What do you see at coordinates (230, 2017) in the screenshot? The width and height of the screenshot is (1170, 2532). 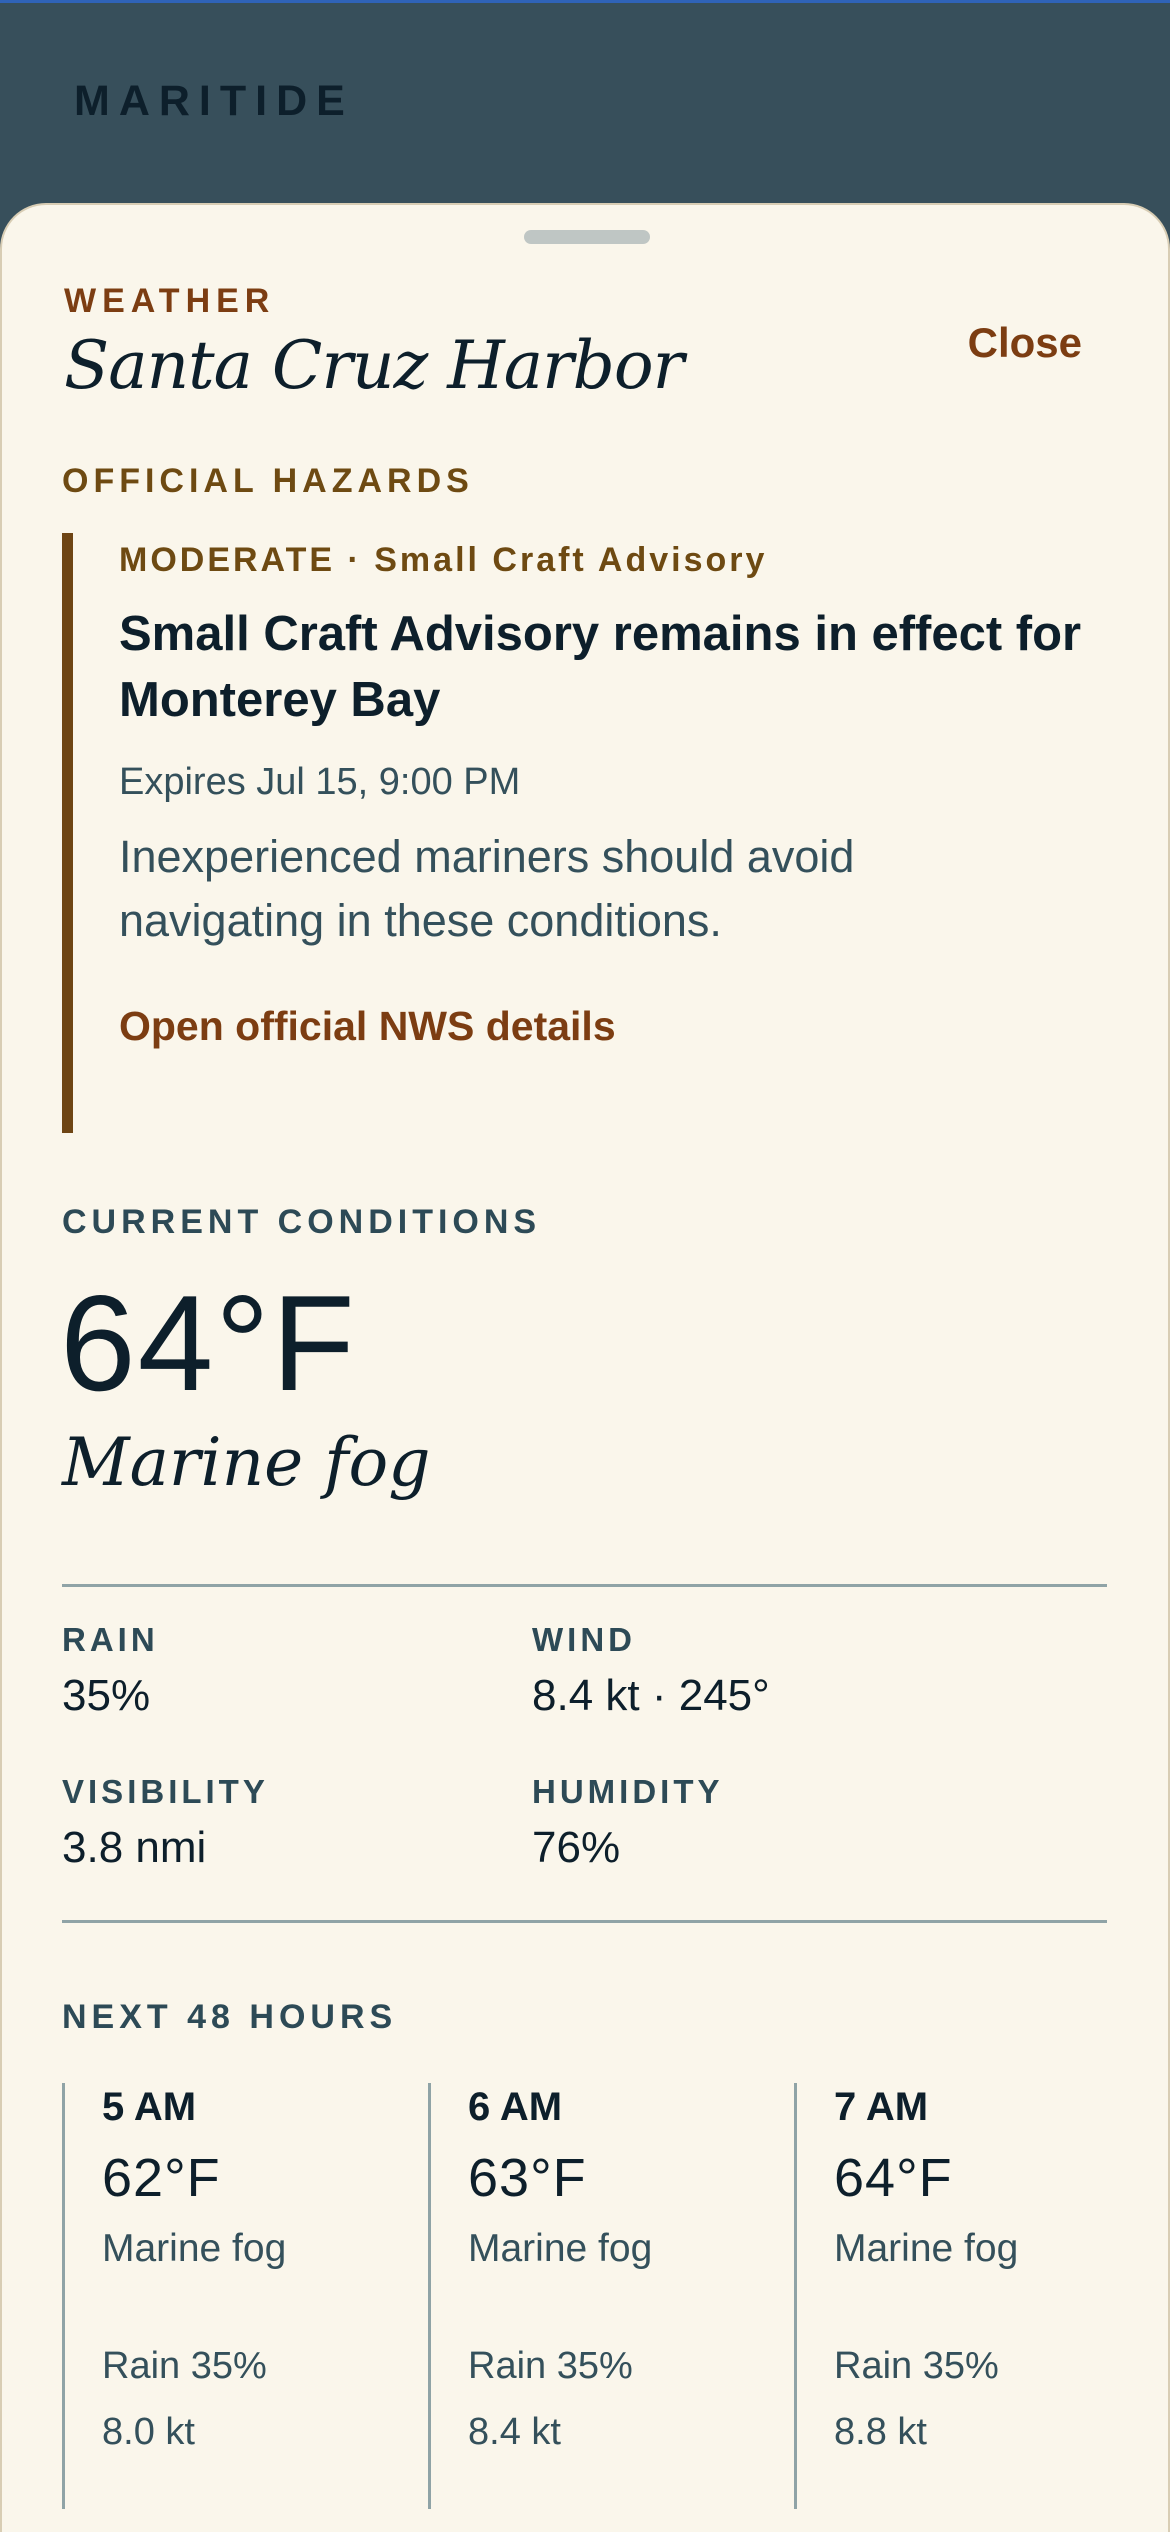 I see `forecast-section-label: NEXT 48 HOURS` at bounding box center [230, 2017].